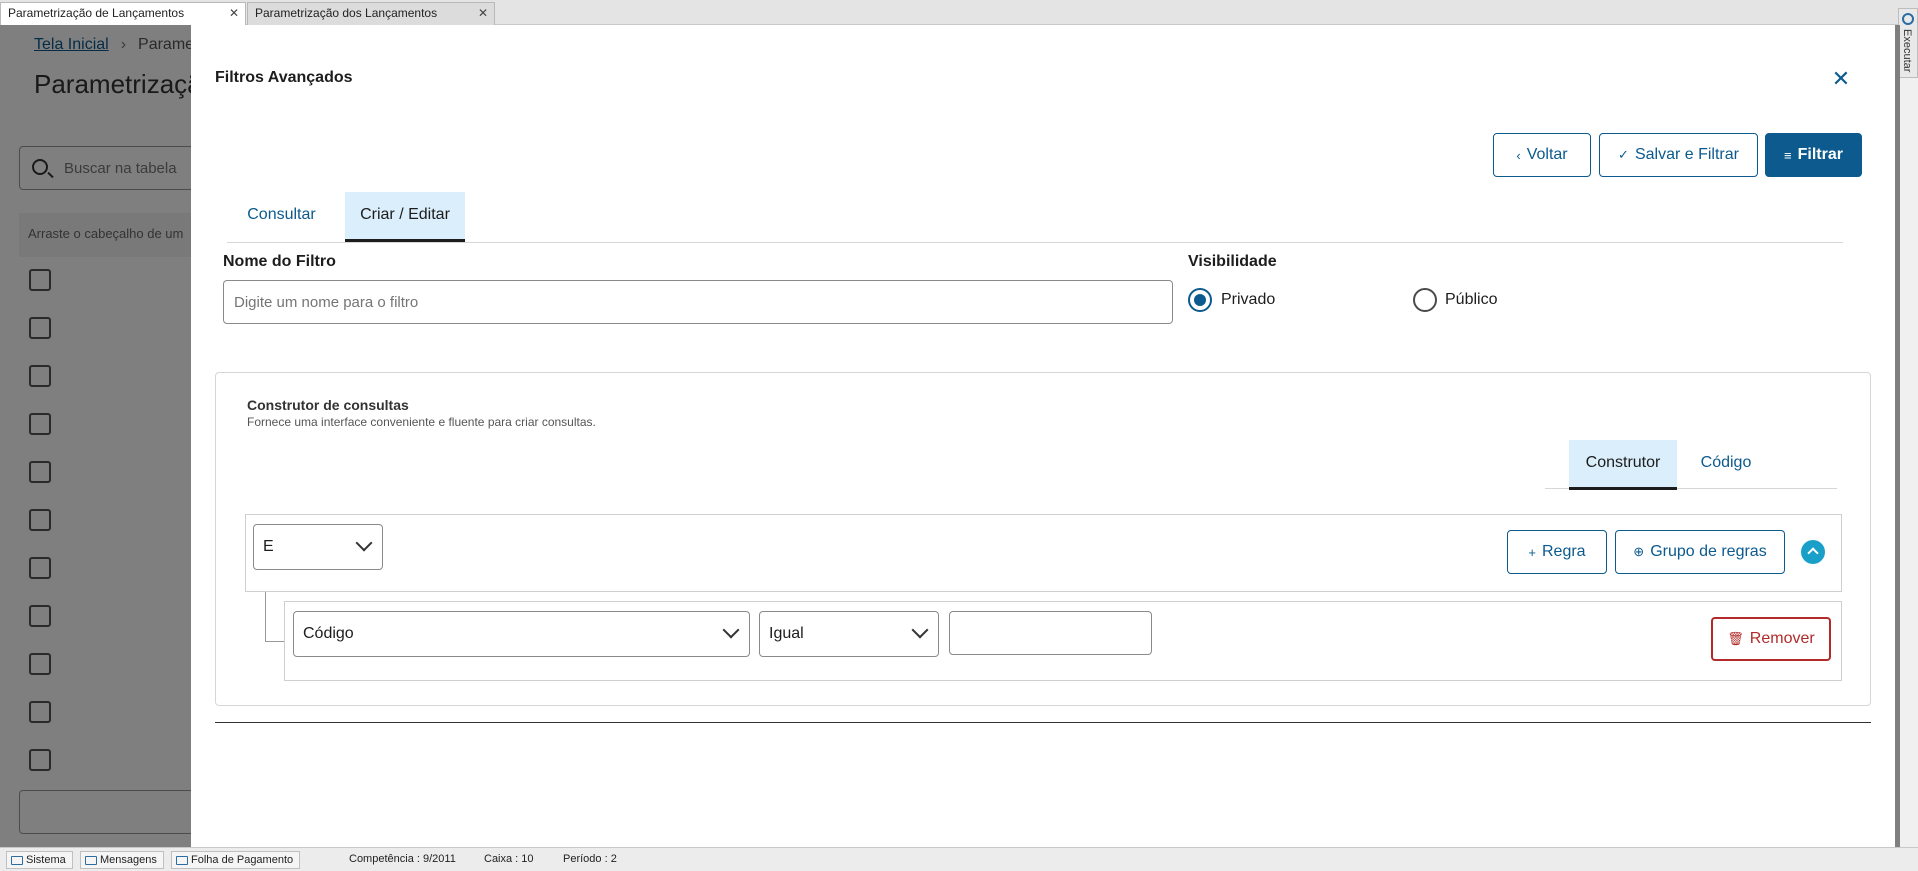  I want to click on check-icon: ✓, so click(1623, 154).